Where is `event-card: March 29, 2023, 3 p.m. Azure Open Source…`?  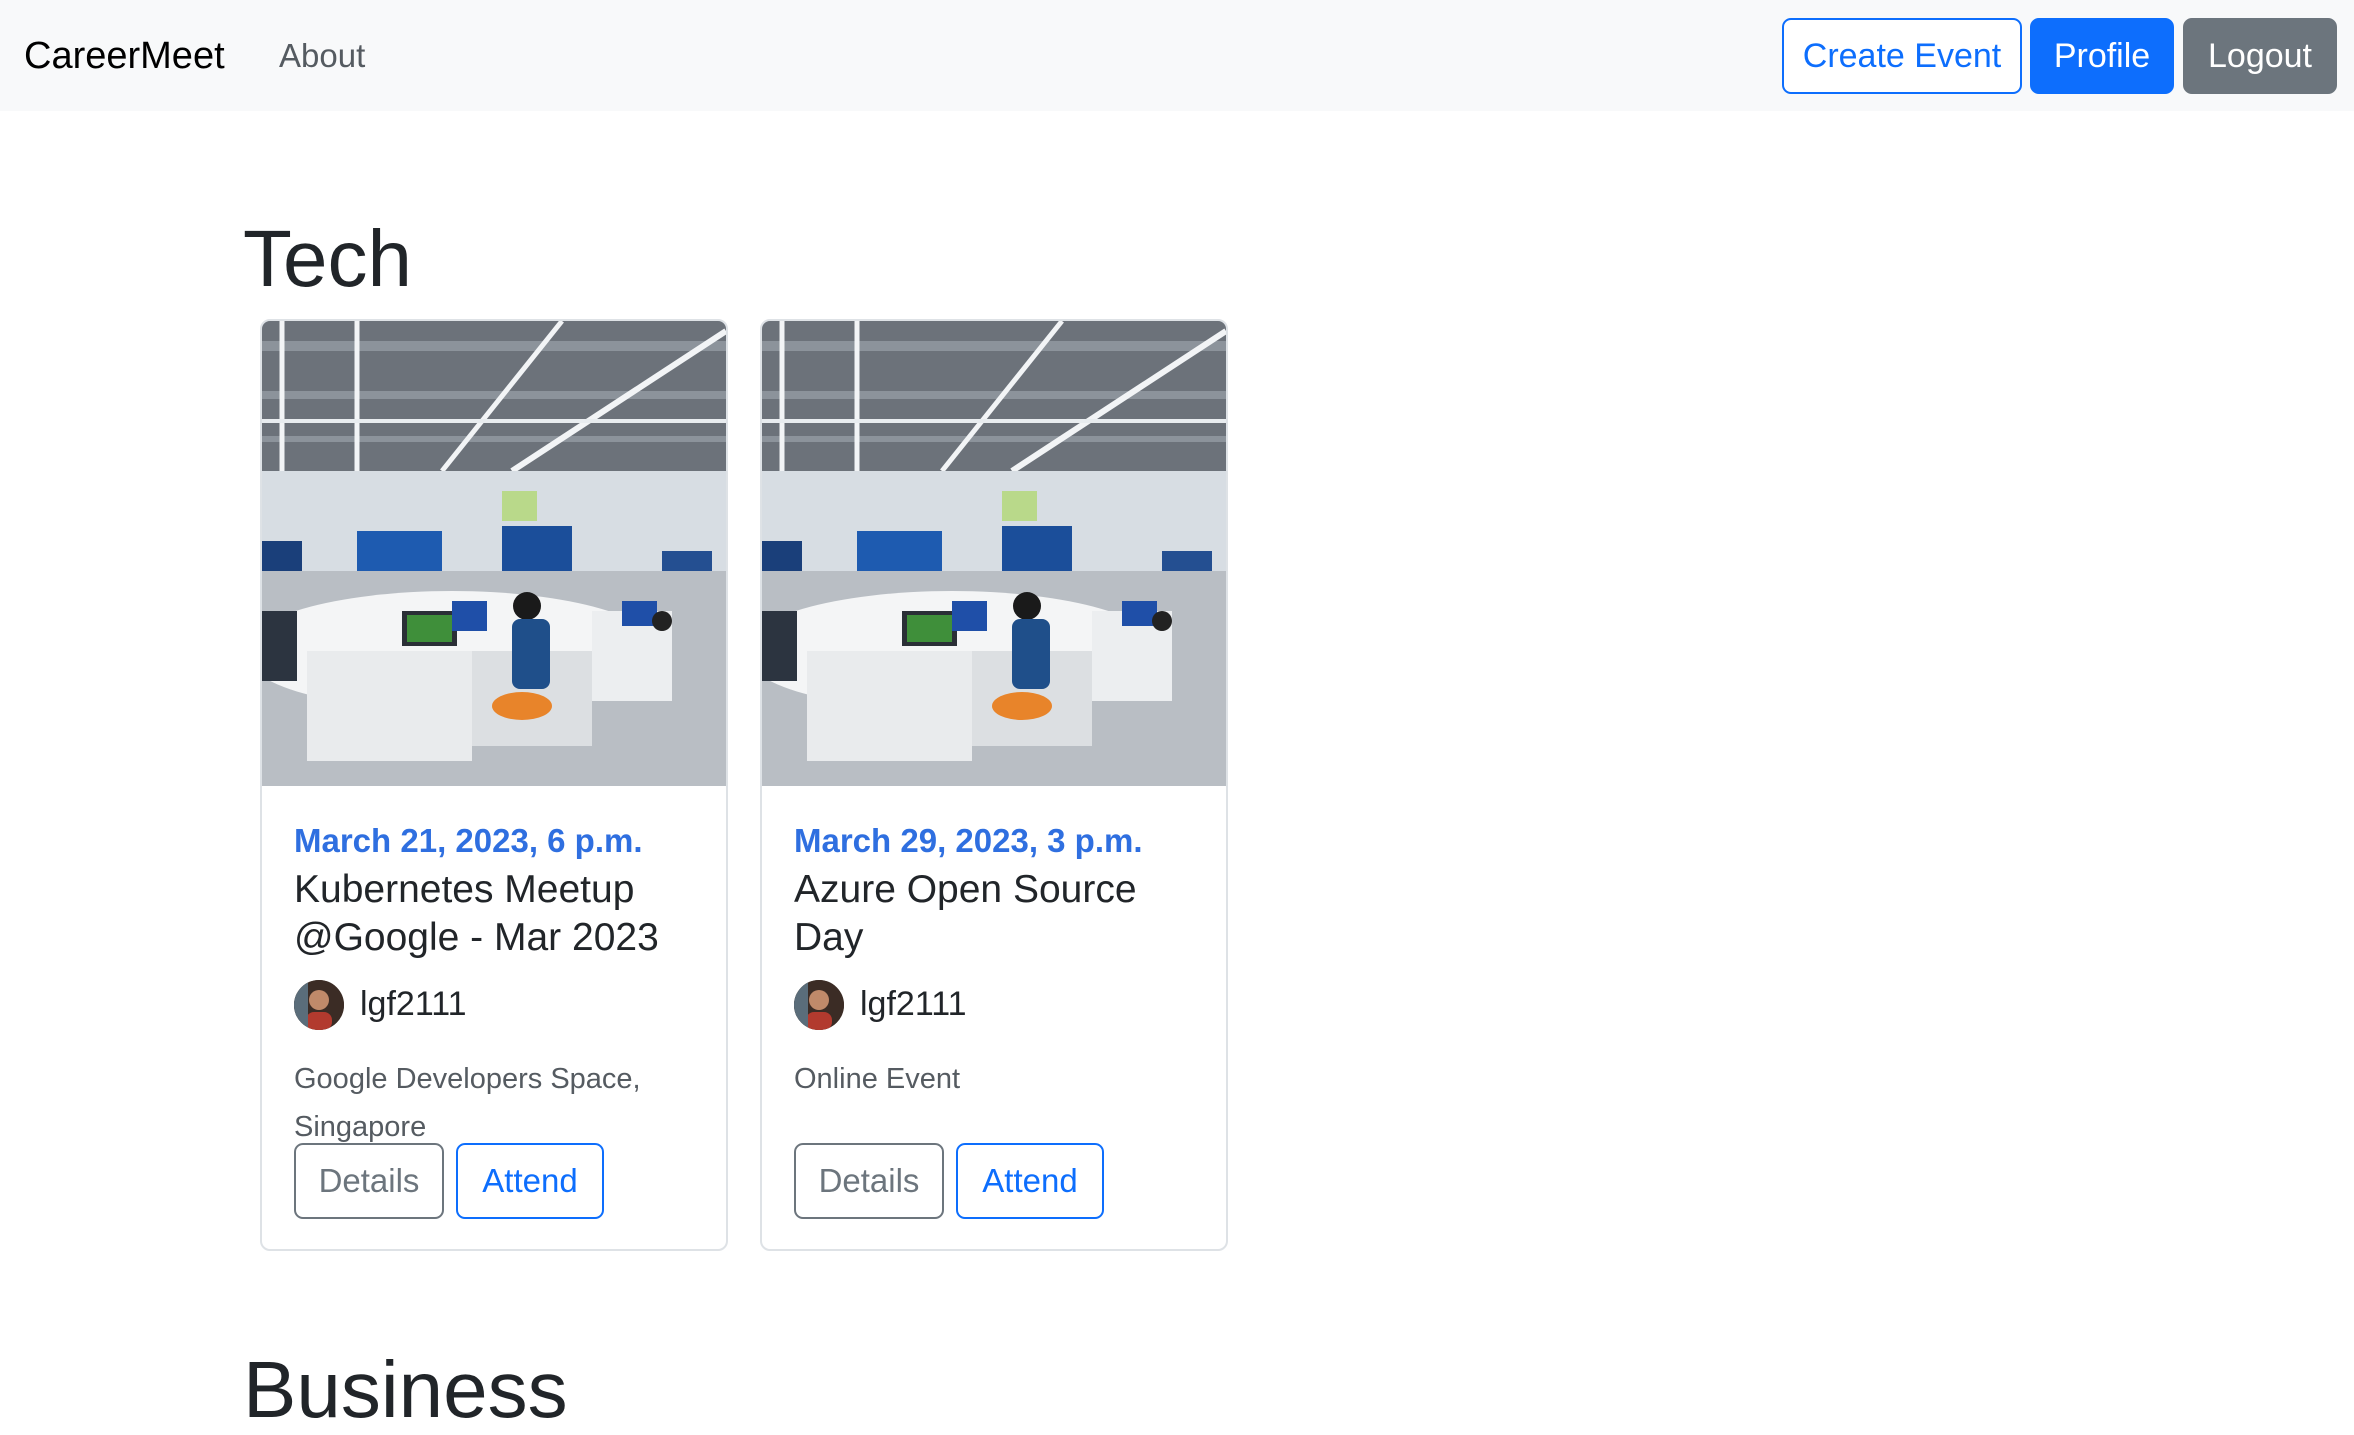 event-card: March 29, 2023, 3 p.m. Azure Open Source… is located at coordinates (994, 785).